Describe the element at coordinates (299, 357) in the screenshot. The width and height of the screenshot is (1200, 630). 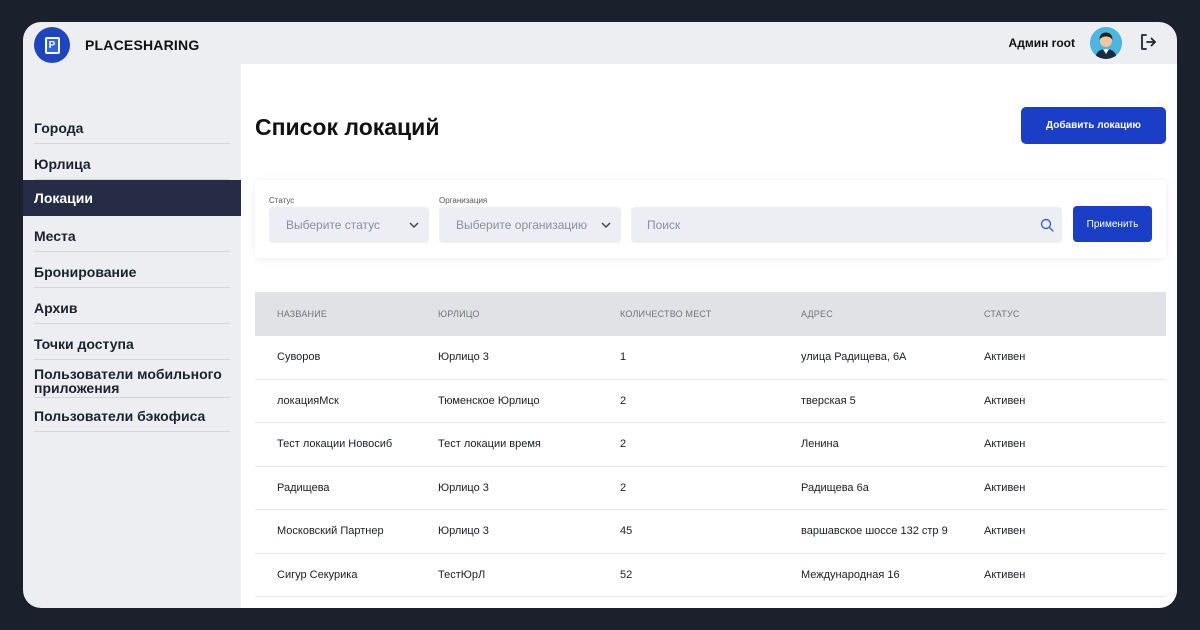
I see `cell-name: Суворов` at that location.